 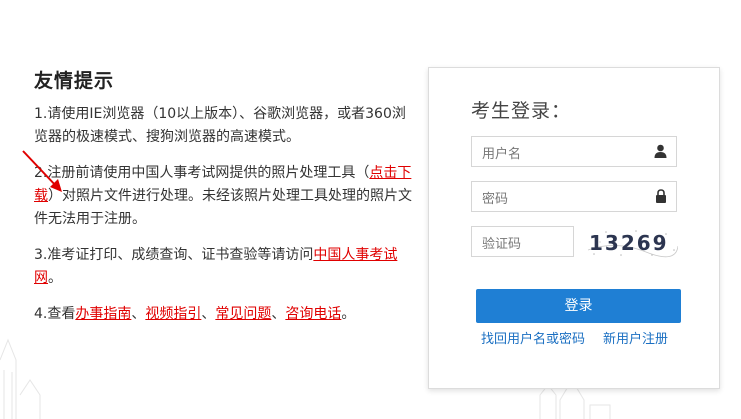 I want to click on tips-title: 友情提示, so click(x=74, y=81).